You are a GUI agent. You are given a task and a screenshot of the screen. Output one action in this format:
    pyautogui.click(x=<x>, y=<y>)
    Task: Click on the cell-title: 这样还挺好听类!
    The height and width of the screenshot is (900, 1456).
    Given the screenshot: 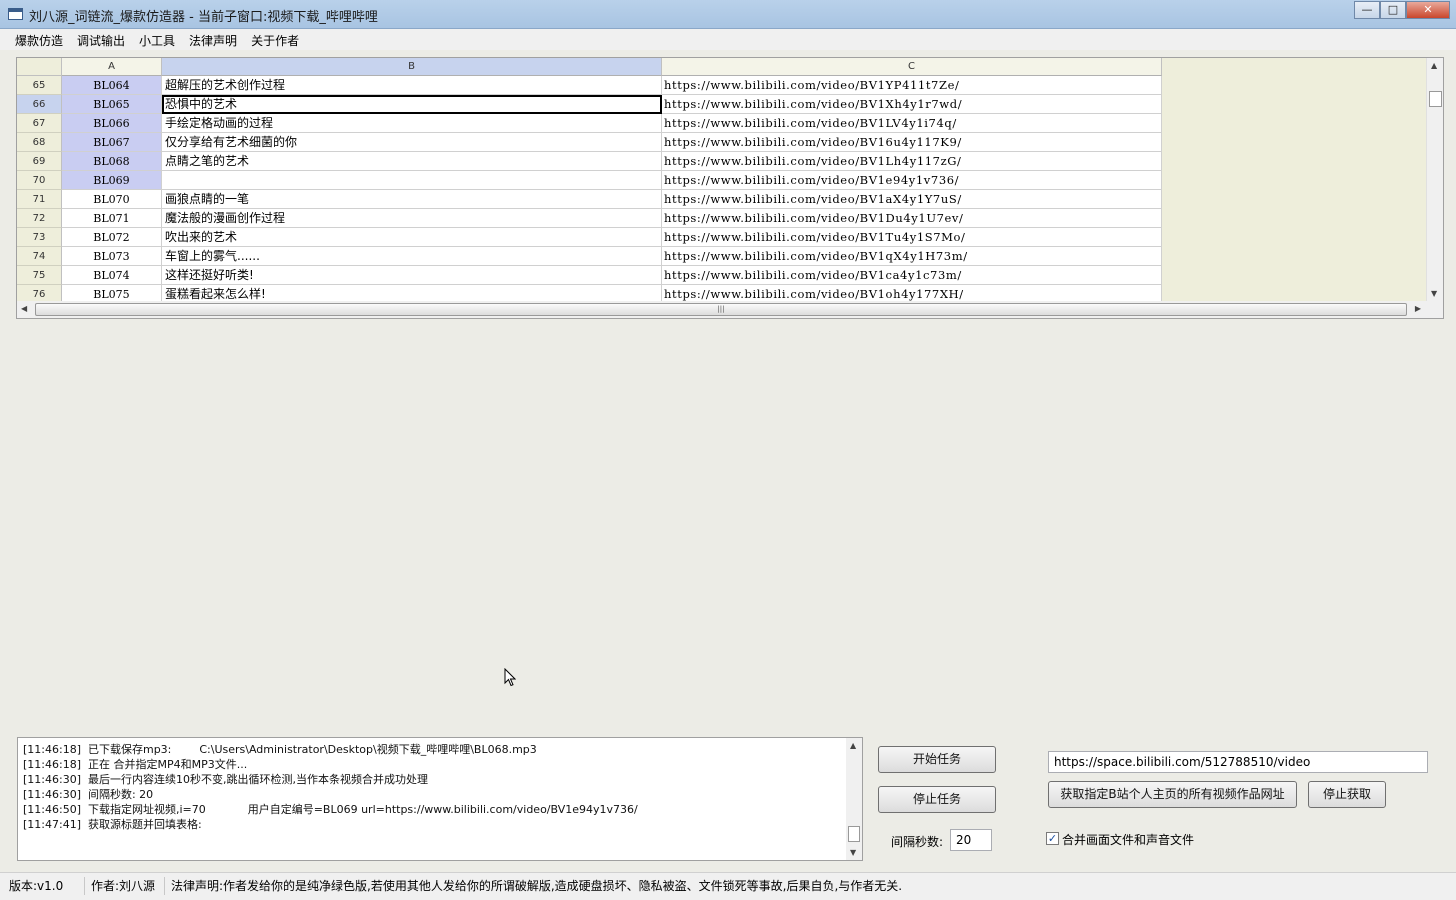 What is the action you would take?
    pyautogui.click(x=412, y=275)
    